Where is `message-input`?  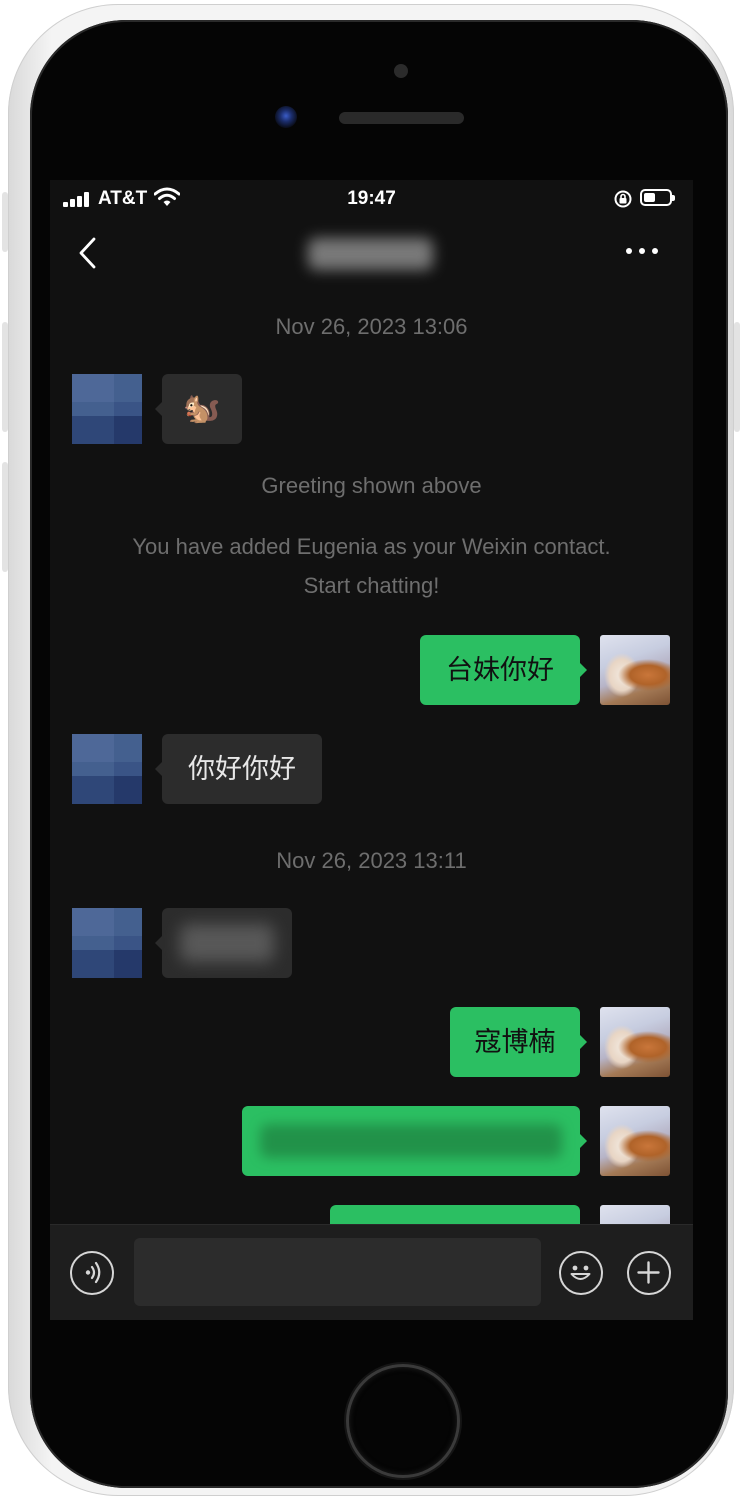
message-input is located at coordinates (337, 1272).